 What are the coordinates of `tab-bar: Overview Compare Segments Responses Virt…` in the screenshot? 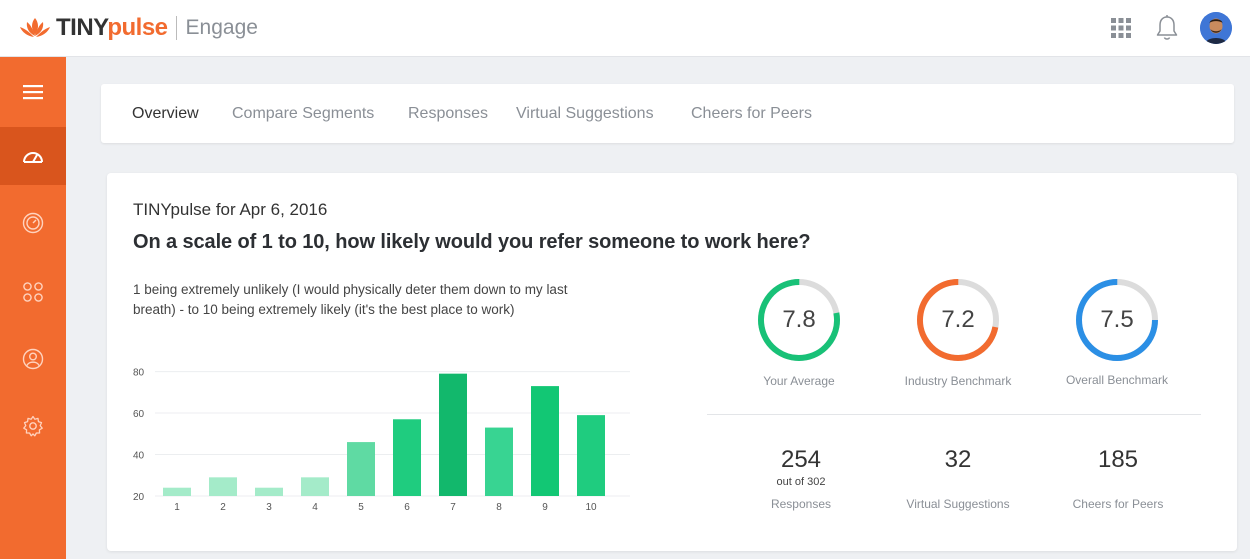 It's located at (667, 113).